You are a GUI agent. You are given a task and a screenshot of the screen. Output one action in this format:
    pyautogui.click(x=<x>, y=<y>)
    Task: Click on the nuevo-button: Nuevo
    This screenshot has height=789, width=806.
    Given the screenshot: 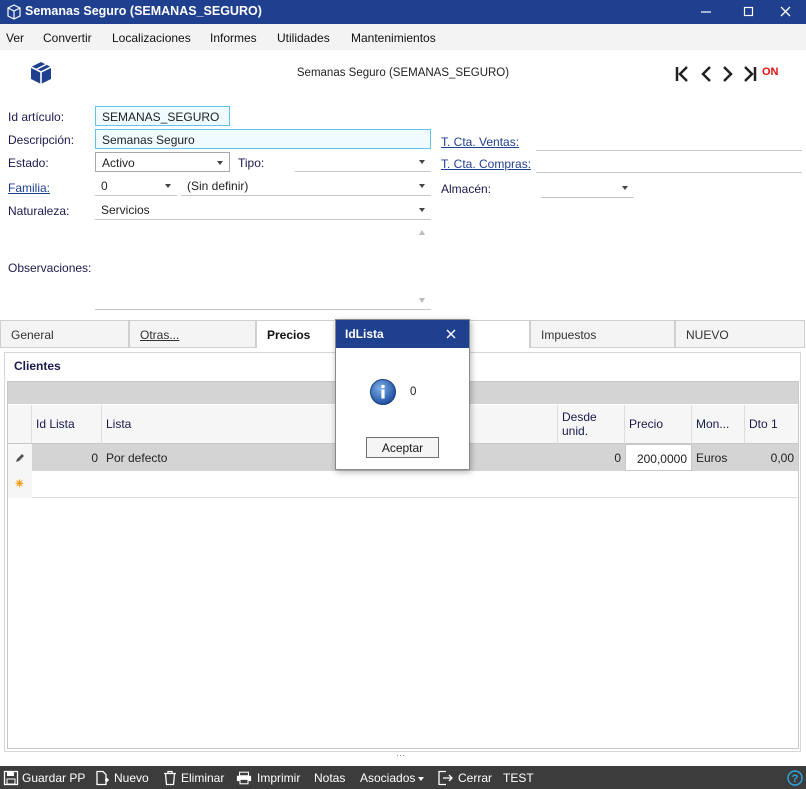 What is the action you would take?
    pyautogui.click(x=131, y=778)
    